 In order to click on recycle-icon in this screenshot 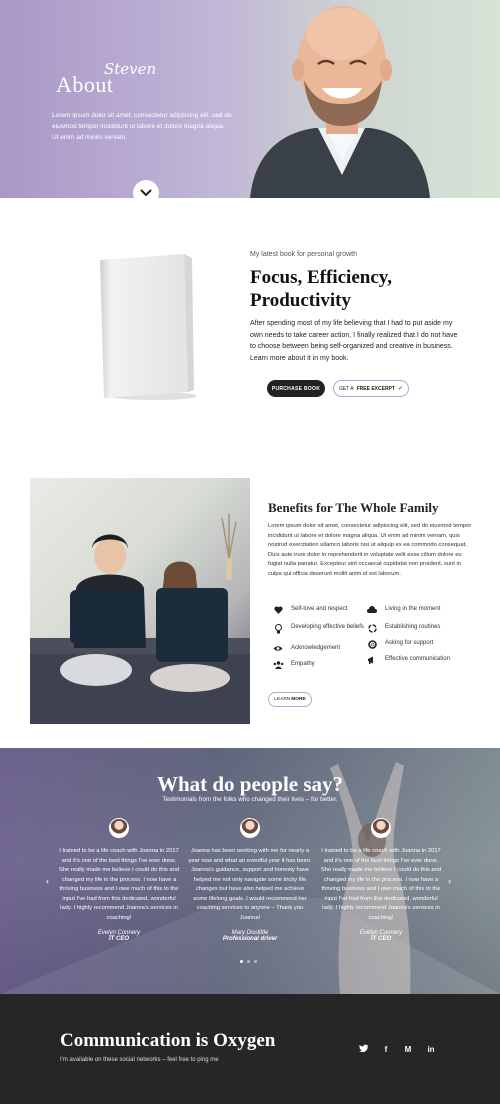, I will do `click(372, 629)`.